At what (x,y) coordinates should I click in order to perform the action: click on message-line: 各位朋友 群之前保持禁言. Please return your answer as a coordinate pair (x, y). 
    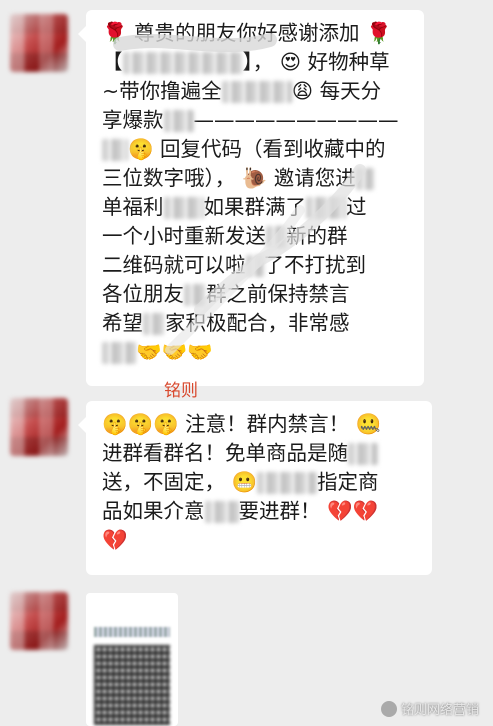
    Looking at the image, I should click on (226, 294).